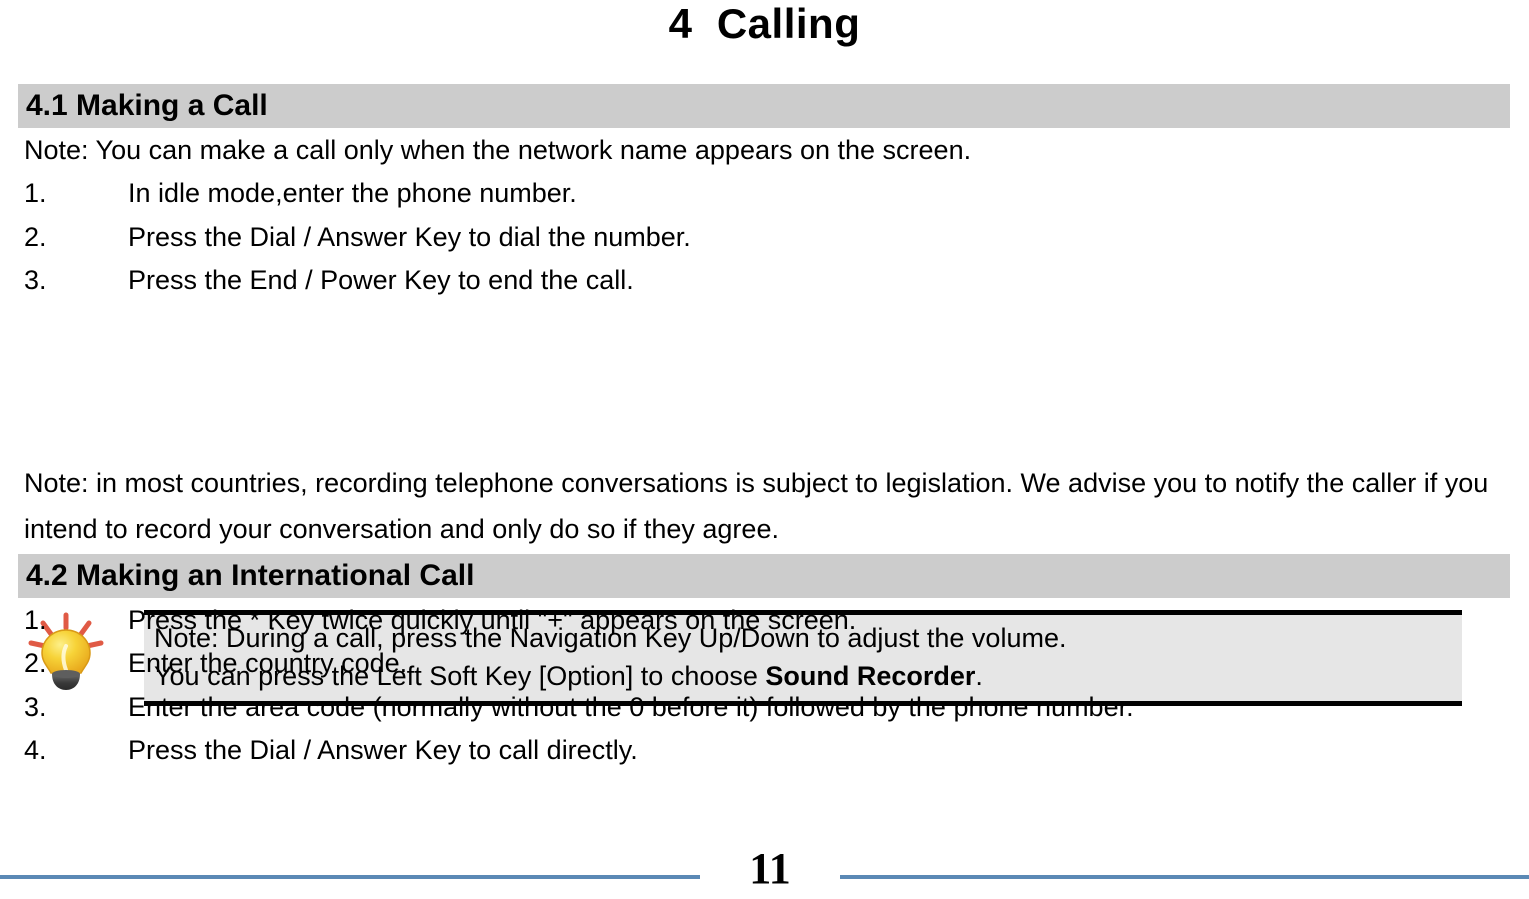 This screenshot has width=1529, height=899. I want to click on list-item-label: In idle mode,enter the phone number., so click(352, 193).